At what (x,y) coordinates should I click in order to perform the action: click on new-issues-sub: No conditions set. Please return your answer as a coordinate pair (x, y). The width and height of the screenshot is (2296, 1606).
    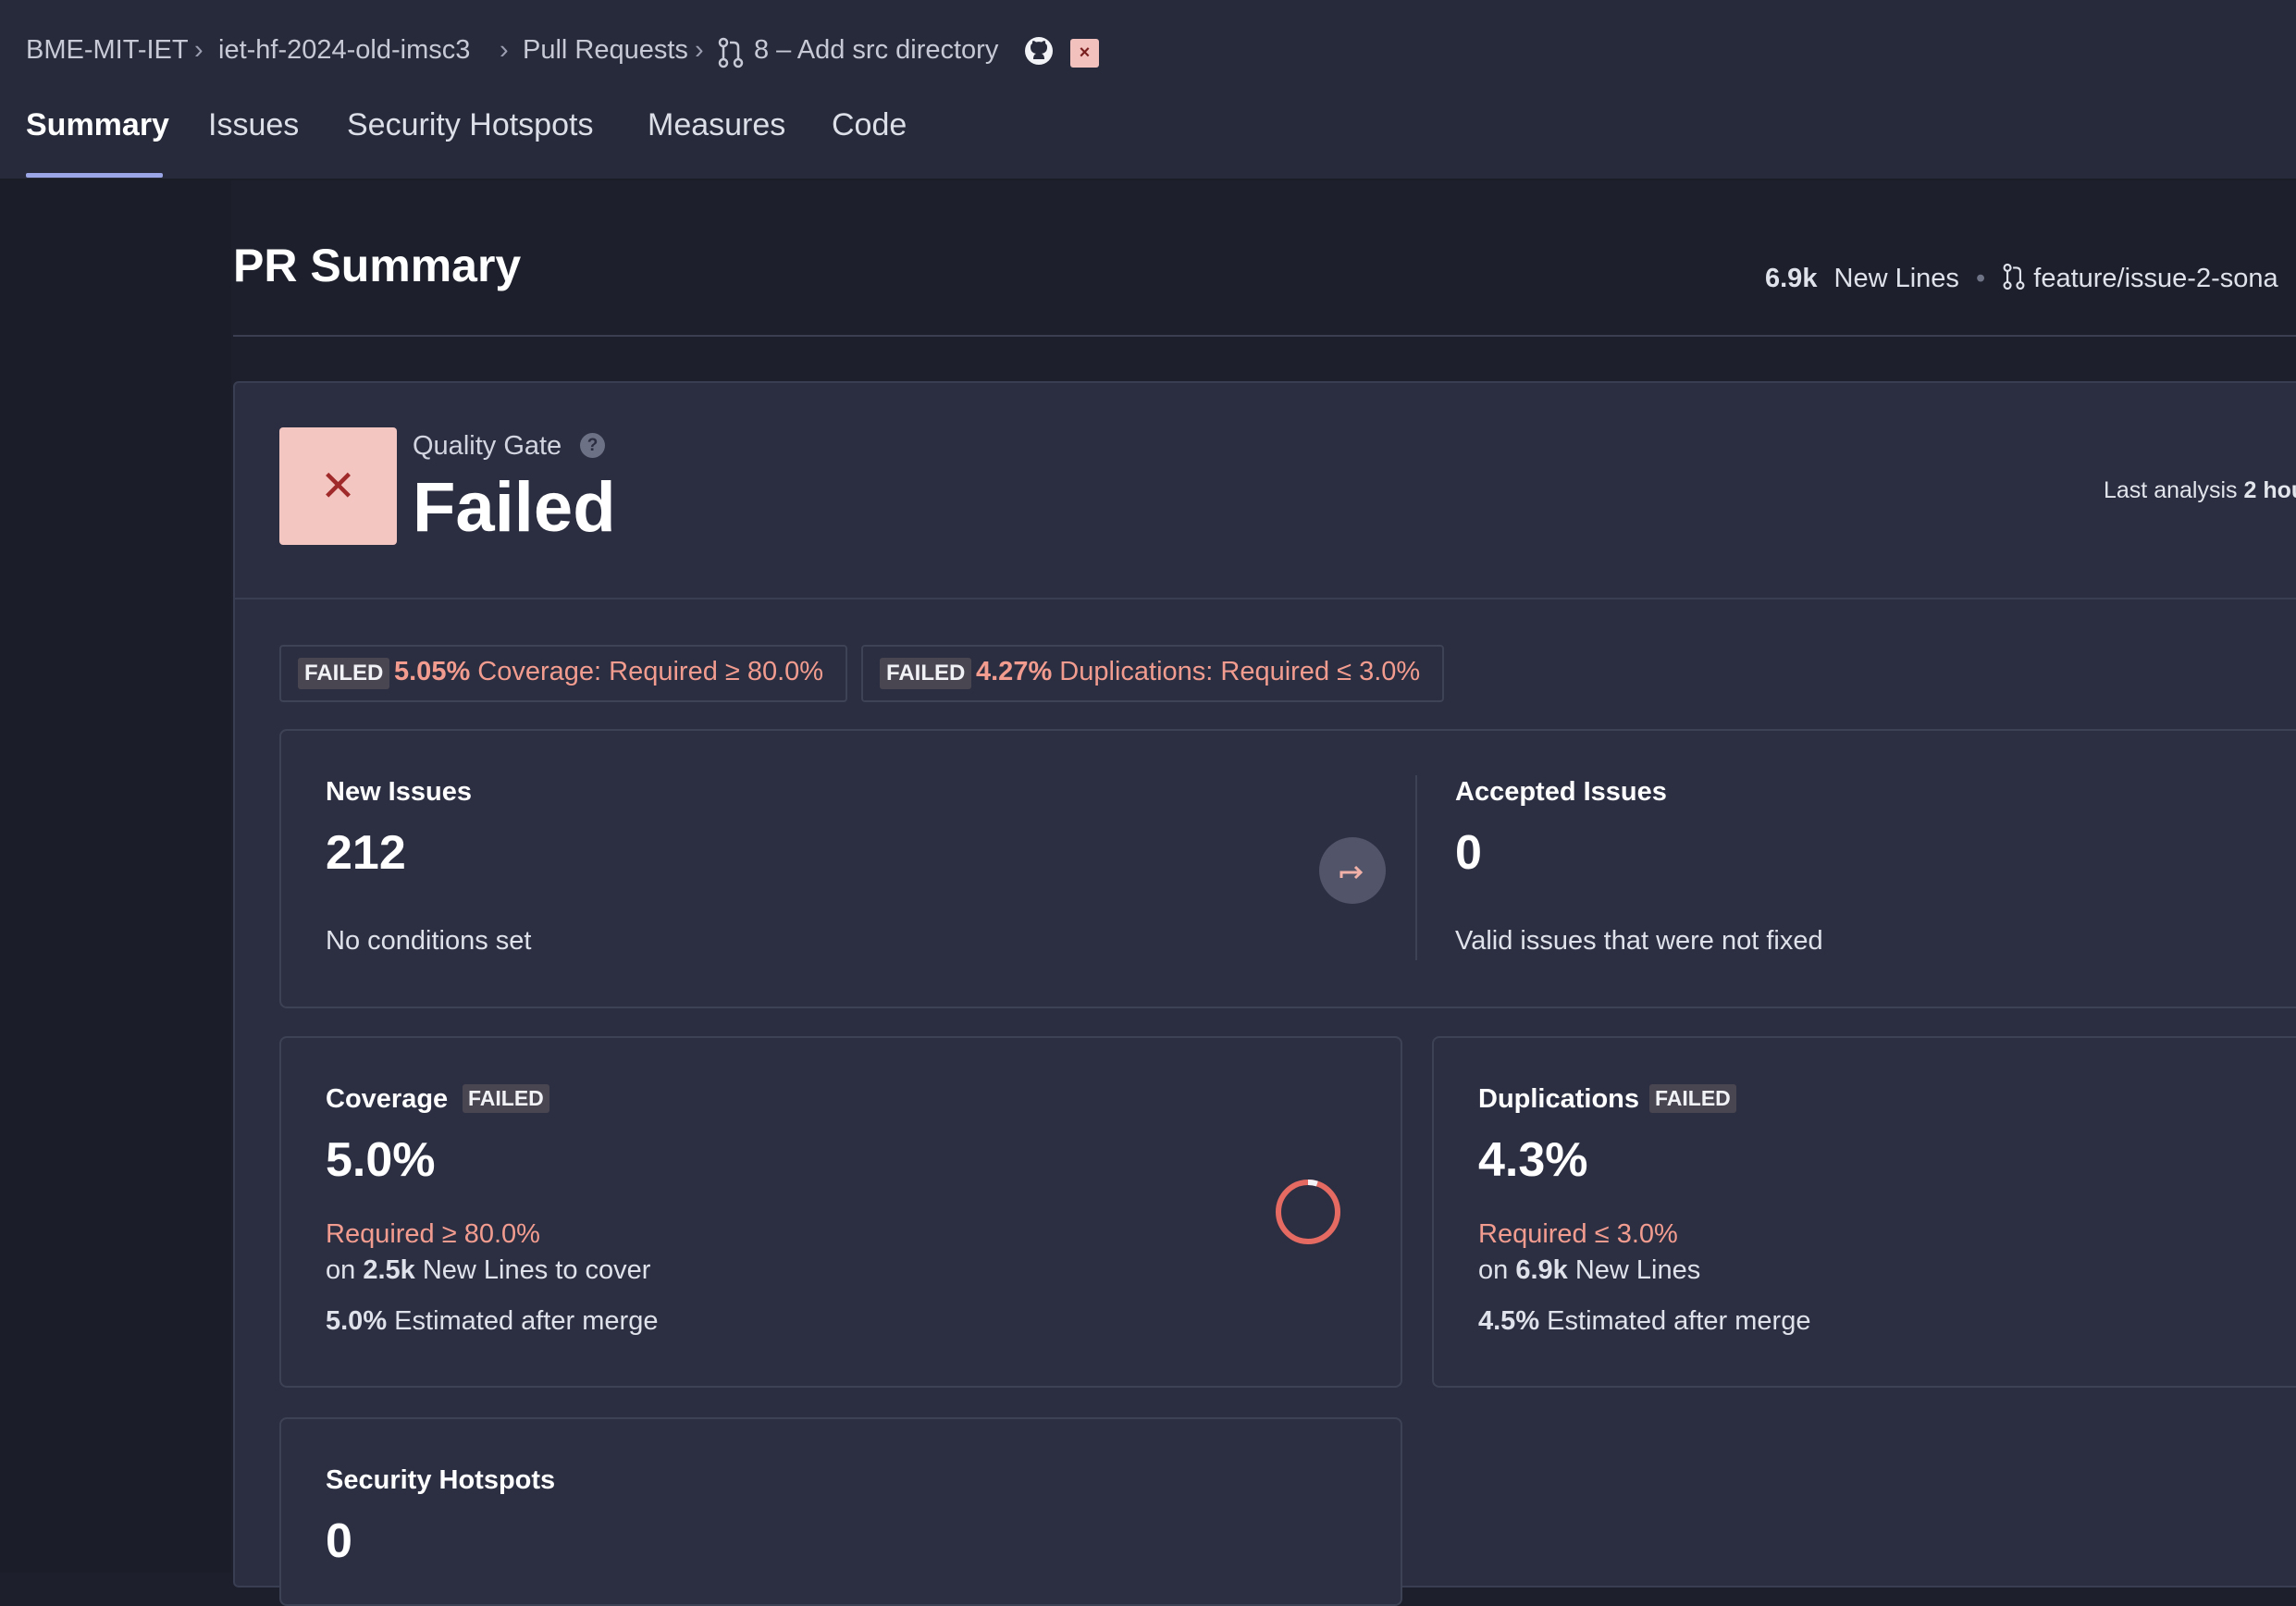
    Looking at the image, I should click on (429, 941).